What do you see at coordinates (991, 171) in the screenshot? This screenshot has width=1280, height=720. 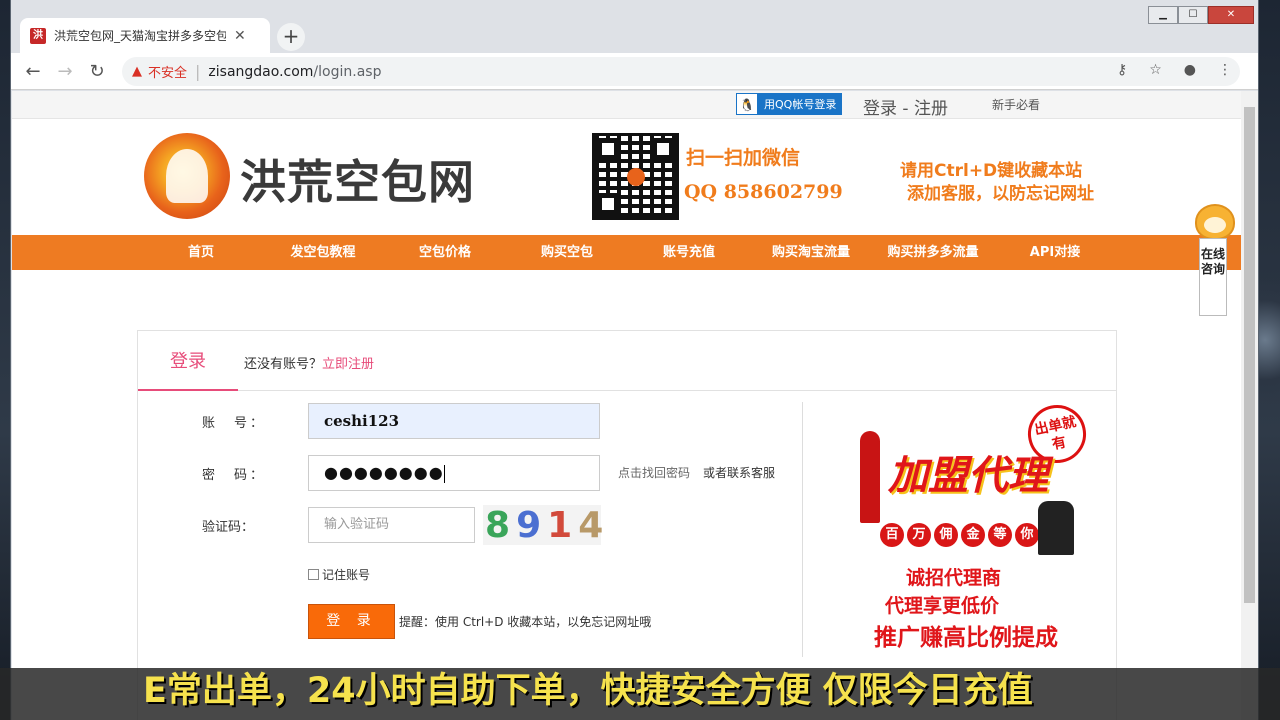 I see `bookmark-hint-line1: 请用Ctrl+D键收藏本站` at bounding box center [991, 171].